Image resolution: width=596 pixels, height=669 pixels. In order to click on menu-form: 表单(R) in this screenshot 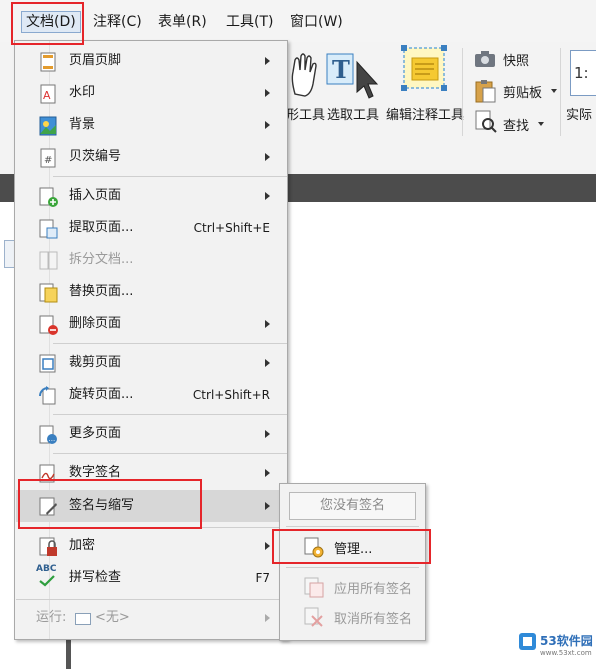, I will do `click(182, 22)`.